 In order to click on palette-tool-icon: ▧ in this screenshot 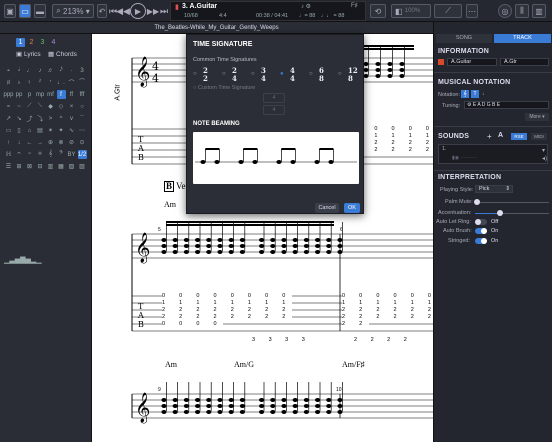, I will do `click(71, 166)`.